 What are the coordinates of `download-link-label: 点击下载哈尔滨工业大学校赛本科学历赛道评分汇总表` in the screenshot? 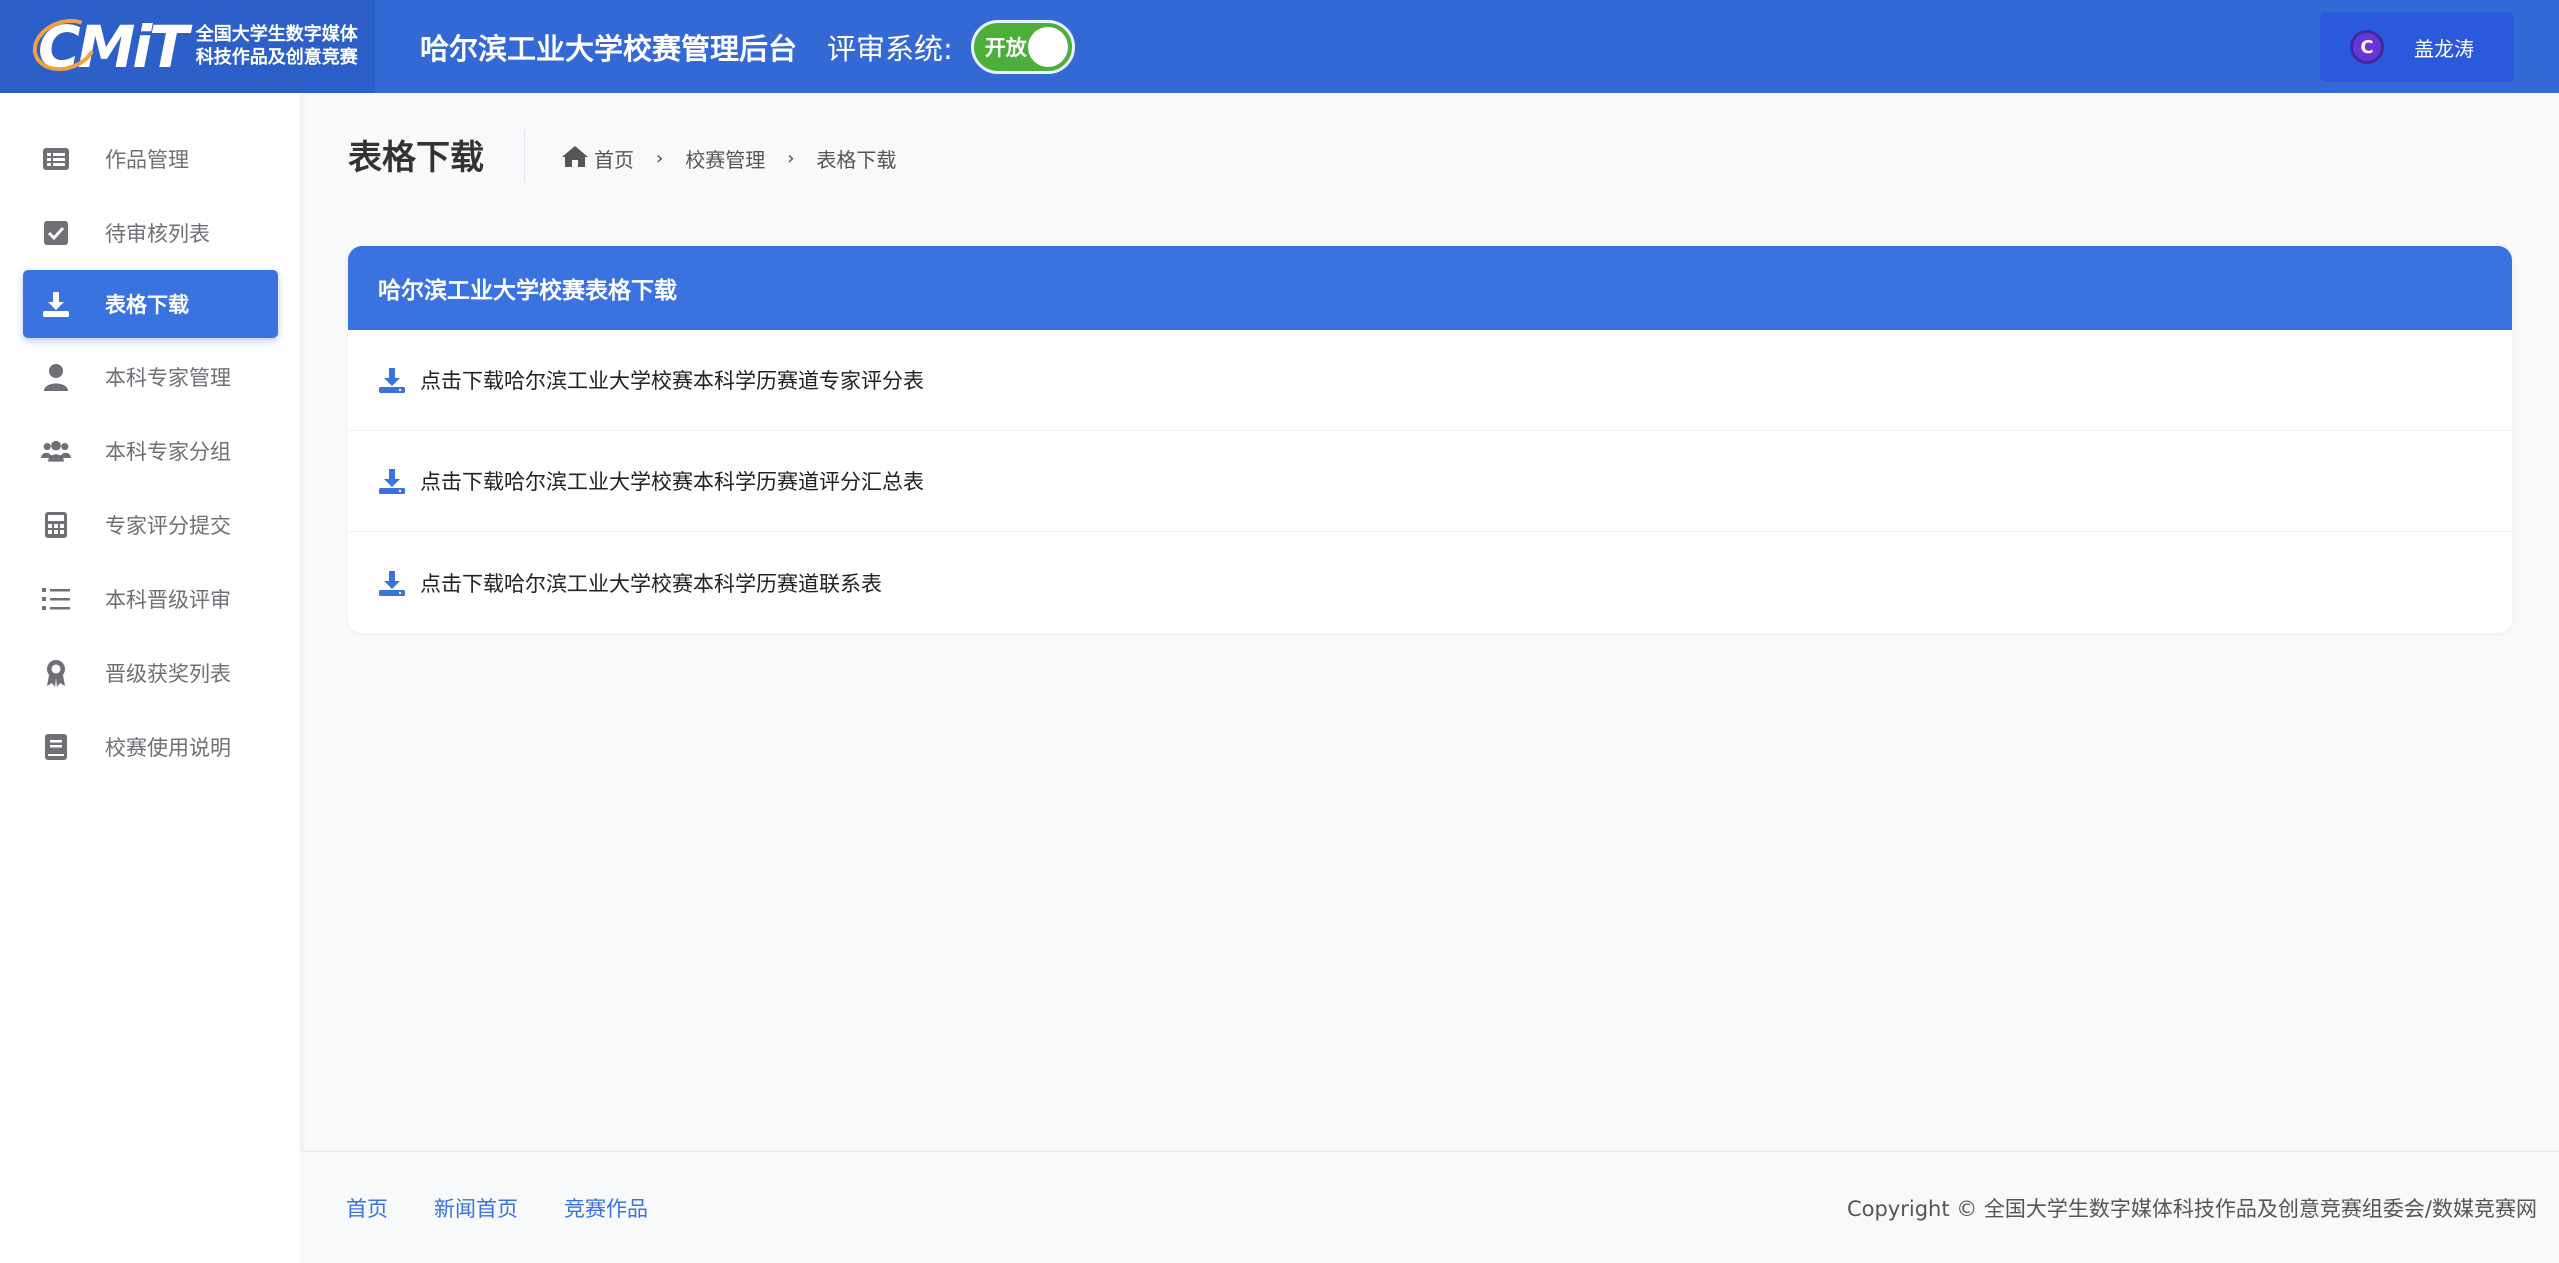 It's located at (672, 482).